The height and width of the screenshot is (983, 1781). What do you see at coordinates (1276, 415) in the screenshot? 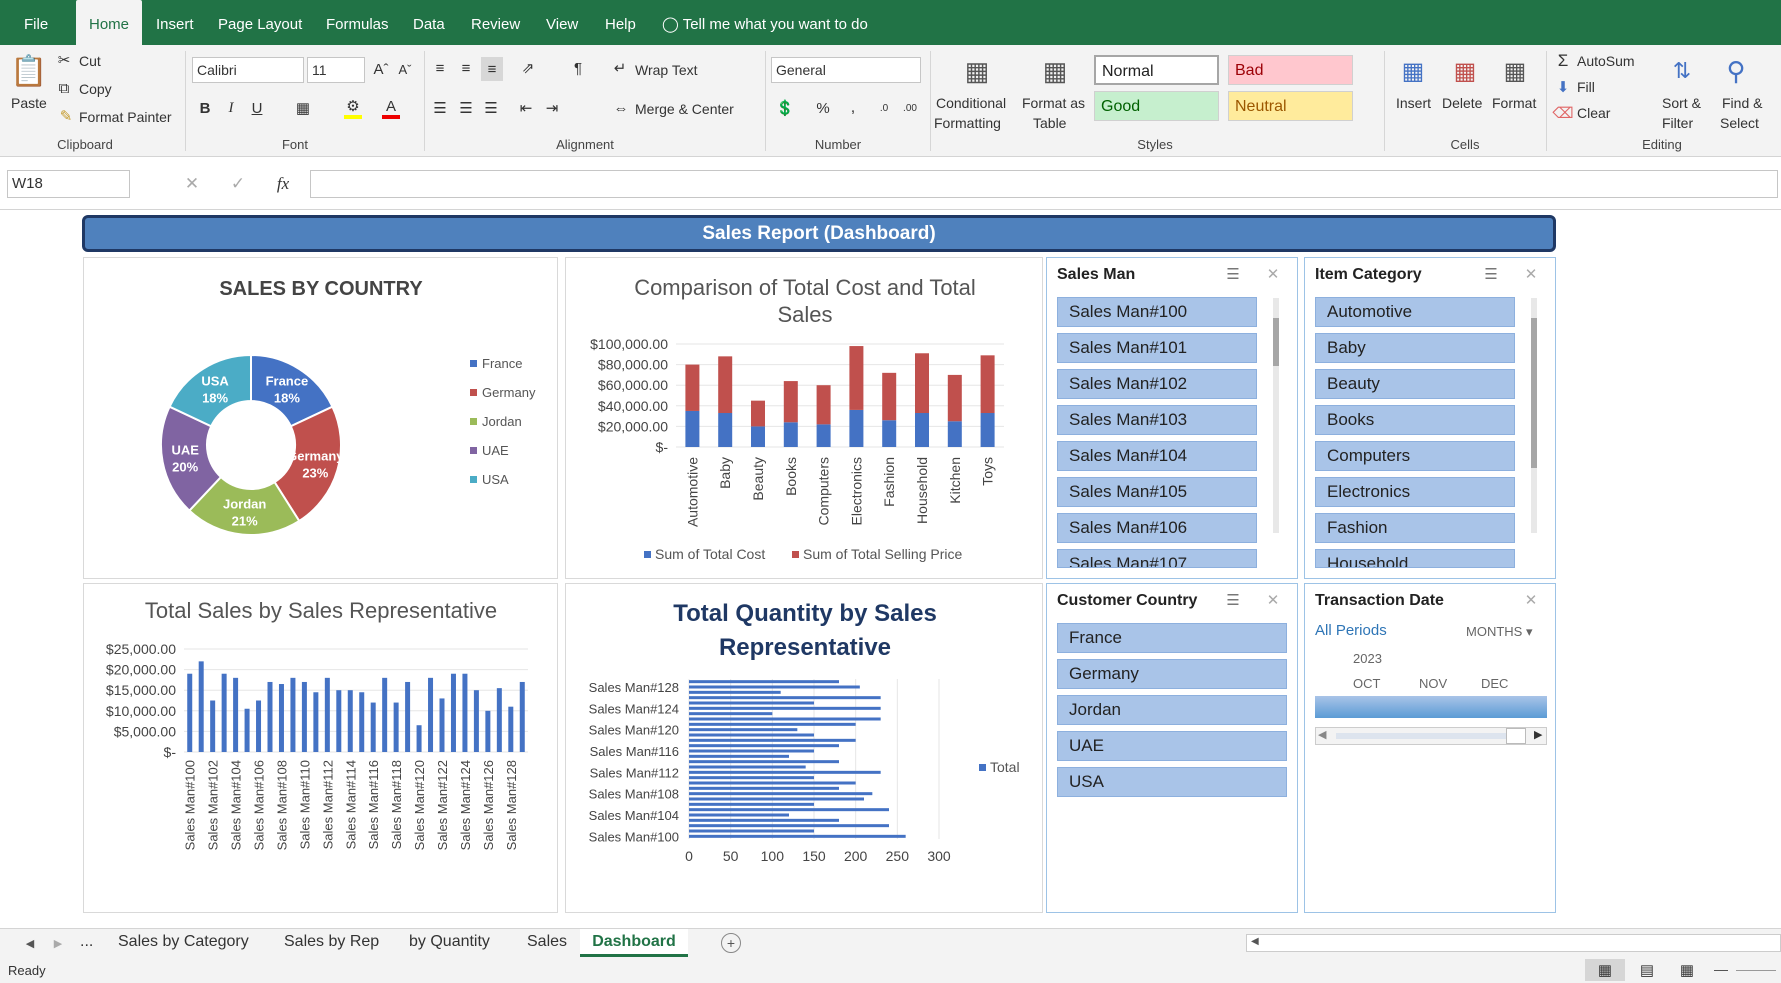
I see `slicer-scrollbar` at bounding box center [1276, 415].